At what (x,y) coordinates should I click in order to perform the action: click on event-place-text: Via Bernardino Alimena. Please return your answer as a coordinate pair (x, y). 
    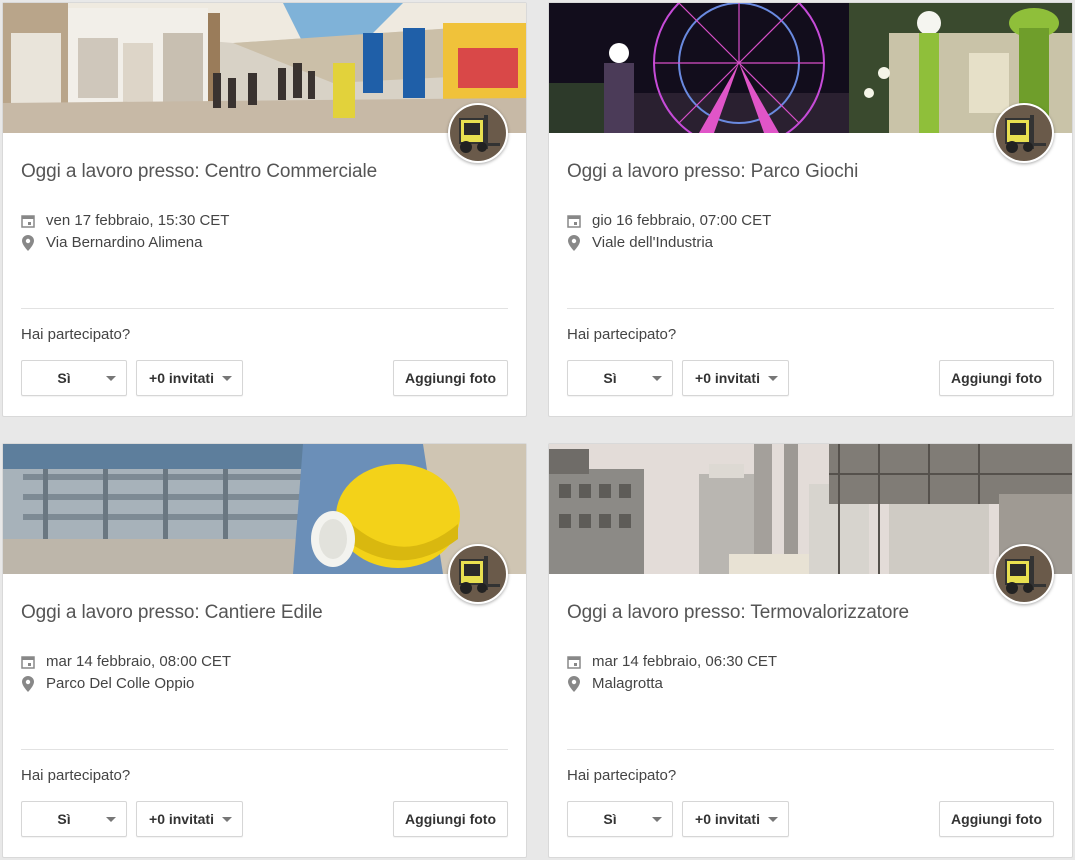
    Looking at the image, I should click on (124, 242).